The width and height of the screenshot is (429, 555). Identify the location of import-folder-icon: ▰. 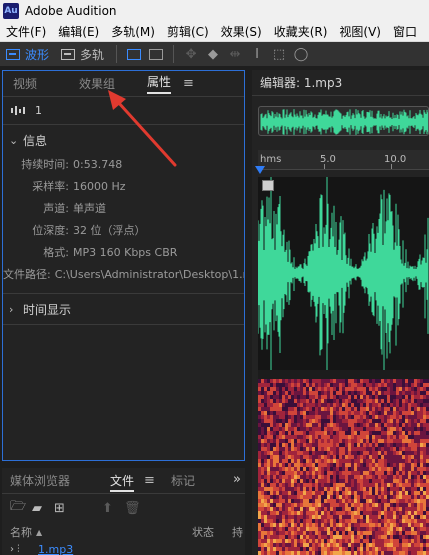
(43, 508).